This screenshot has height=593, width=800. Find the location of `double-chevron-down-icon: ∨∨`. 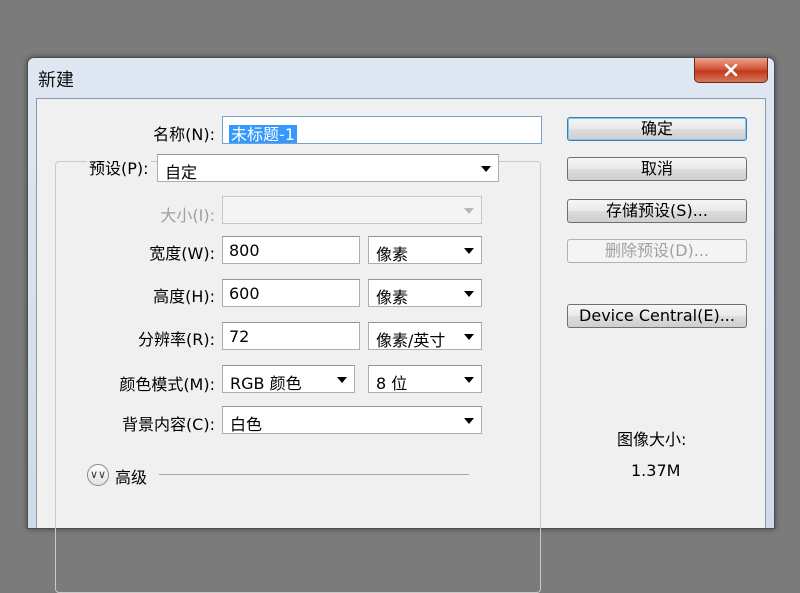

double-chevron-down-icon: ∨∨ is located at coordinates (98, 475).